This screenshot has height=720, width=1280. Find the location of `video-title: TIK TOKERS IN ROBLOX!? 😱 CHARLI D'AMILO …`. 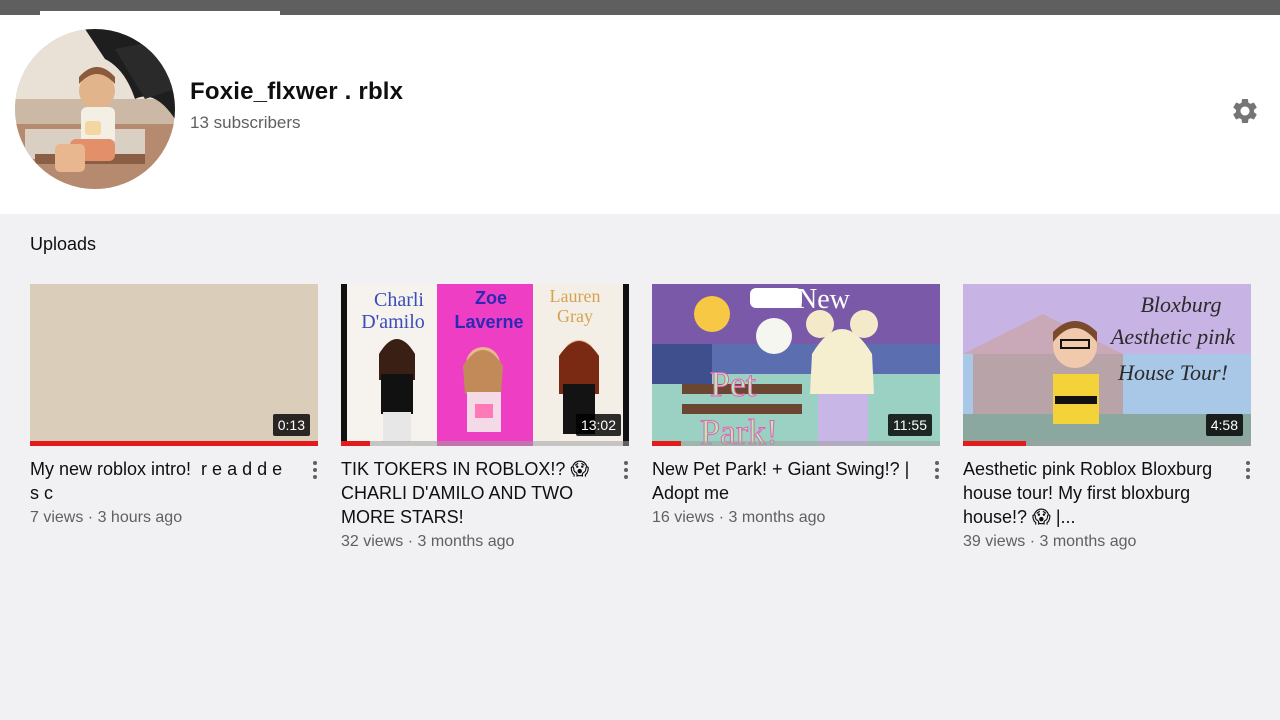

video-title: TIK TOKERS IN ROBLOX!? 😱 CHARLI D'AMILO … is located at coordinates (470, 493).